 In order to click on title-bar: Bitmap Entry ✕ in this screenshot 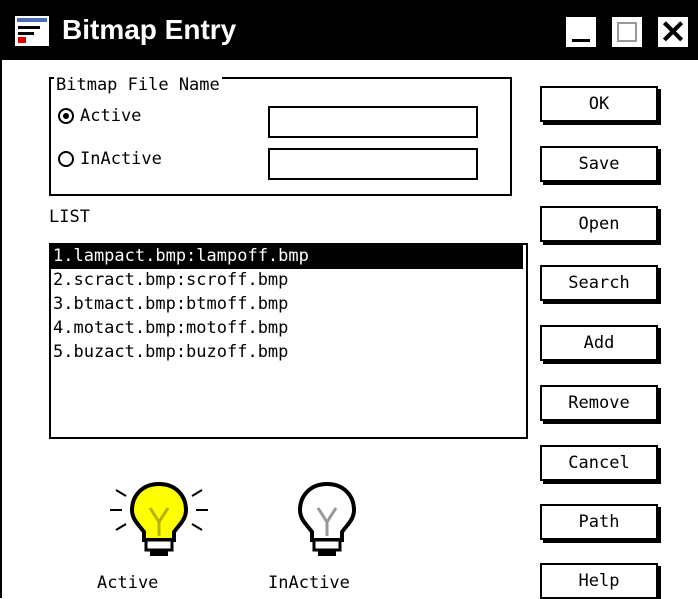, I will do `click(350, 30)`.